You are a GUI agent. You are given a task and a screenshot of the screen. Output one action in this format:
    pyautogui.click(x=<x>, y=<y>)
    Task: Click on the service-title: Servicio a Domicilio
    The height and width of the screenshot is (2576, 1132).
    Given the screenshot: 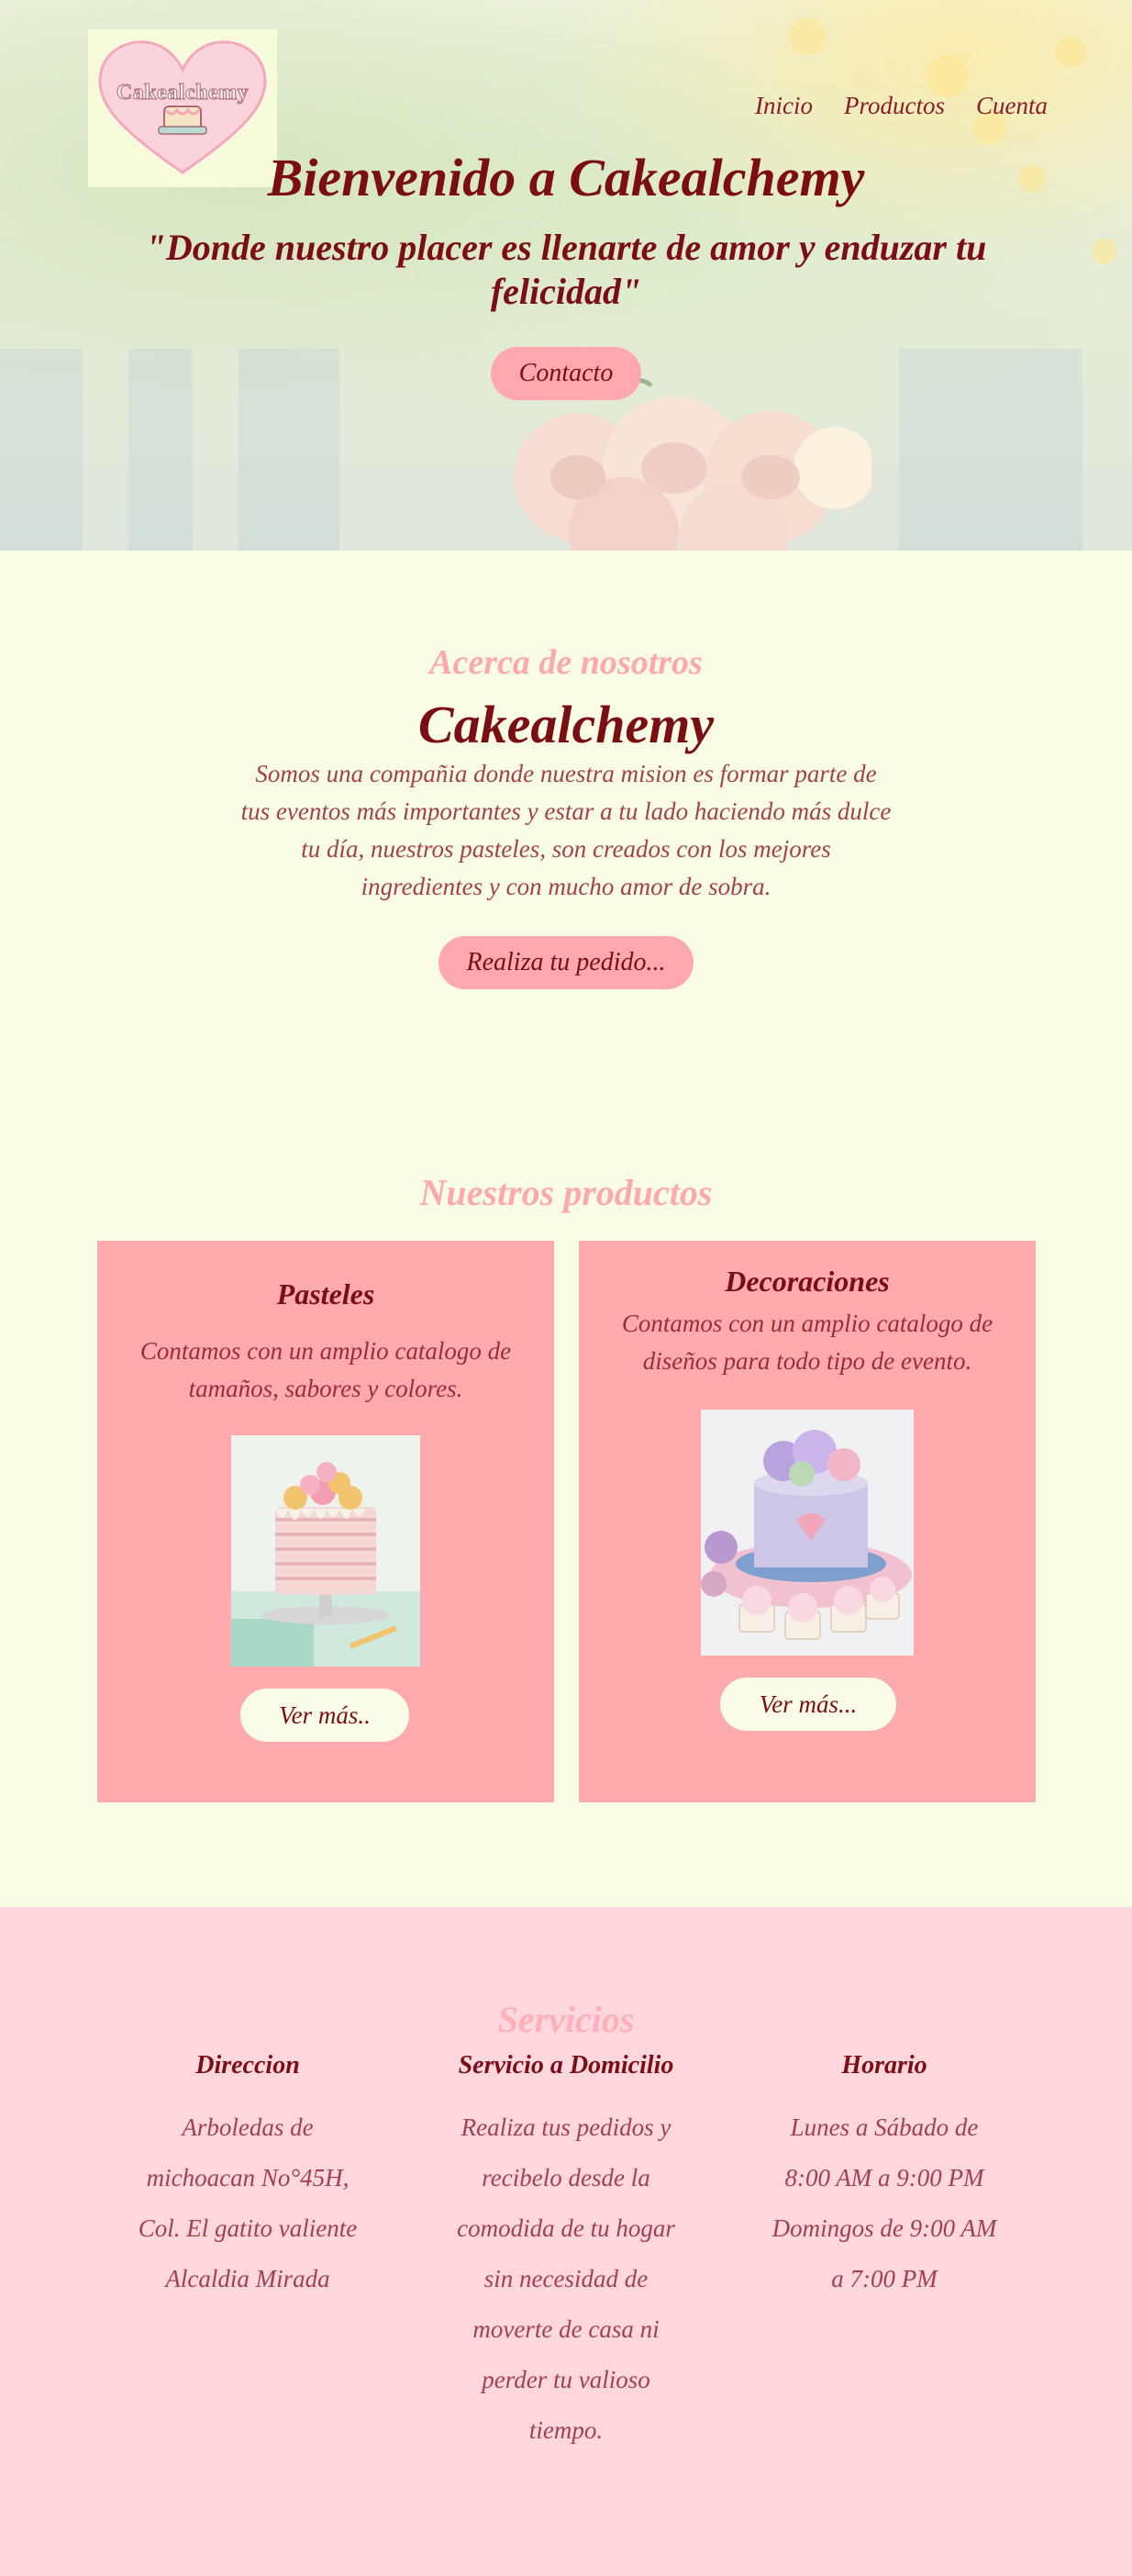 What is the action you would take?
    pyautogui.click(x=566, y=2065)
    